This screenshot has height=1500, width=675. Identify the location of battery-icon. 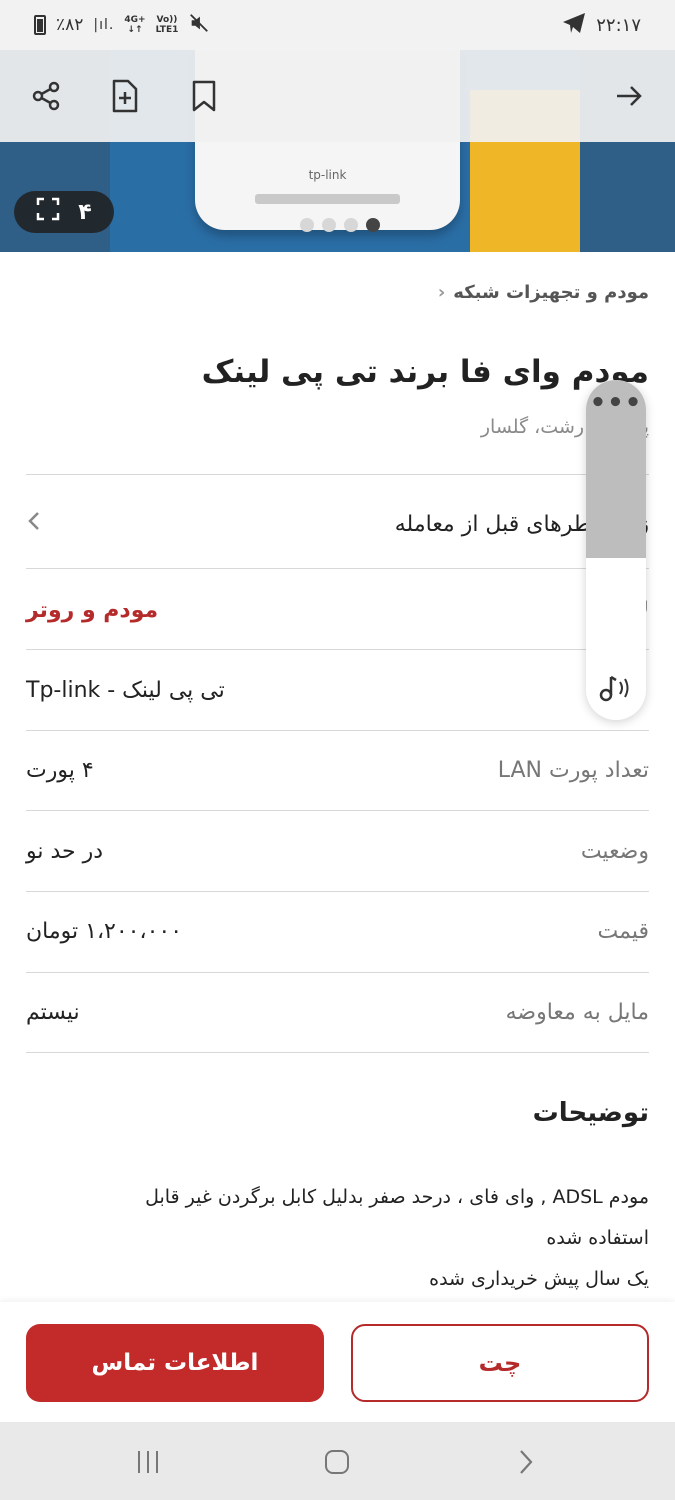
(40, 25).